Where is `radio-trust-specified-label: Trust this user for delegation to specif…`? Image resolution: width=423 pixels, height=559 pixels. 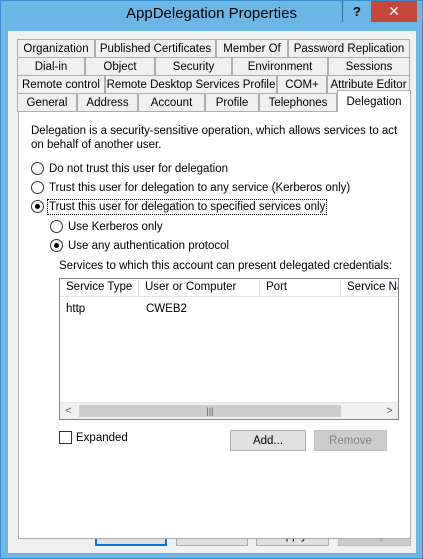 radio-trust-specified-label: Trust this user for delegation to specif… is located at coordinates (187, 206).